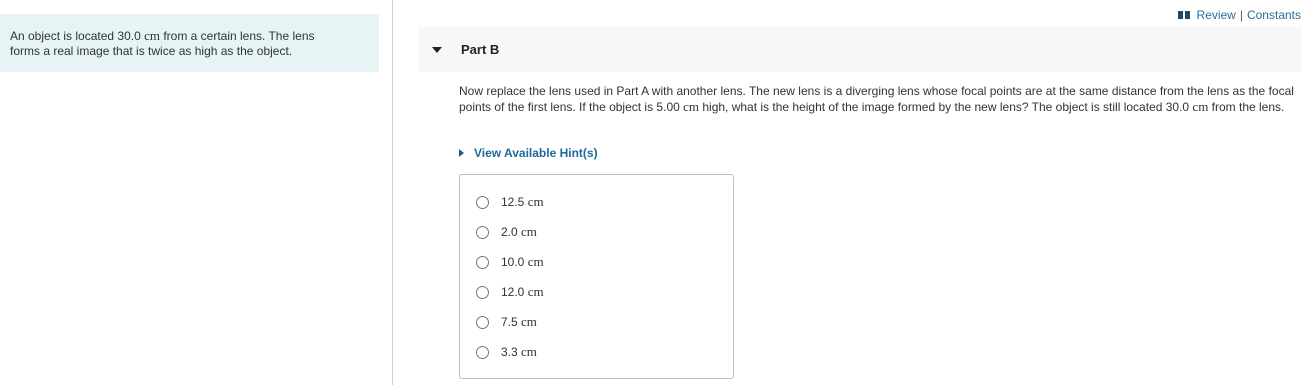  What do you see at coordinates (1246, 107) in the screenshot?
I see `question-text-part: from the lens.` at bounding box center [1246, 107].